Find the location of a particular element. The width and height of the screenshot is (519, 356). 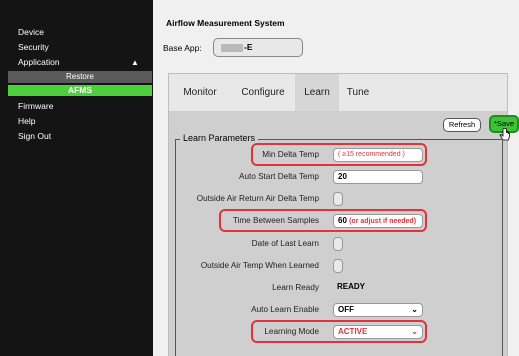

highlight-time-between-samples is located at coordinates (323, 220).